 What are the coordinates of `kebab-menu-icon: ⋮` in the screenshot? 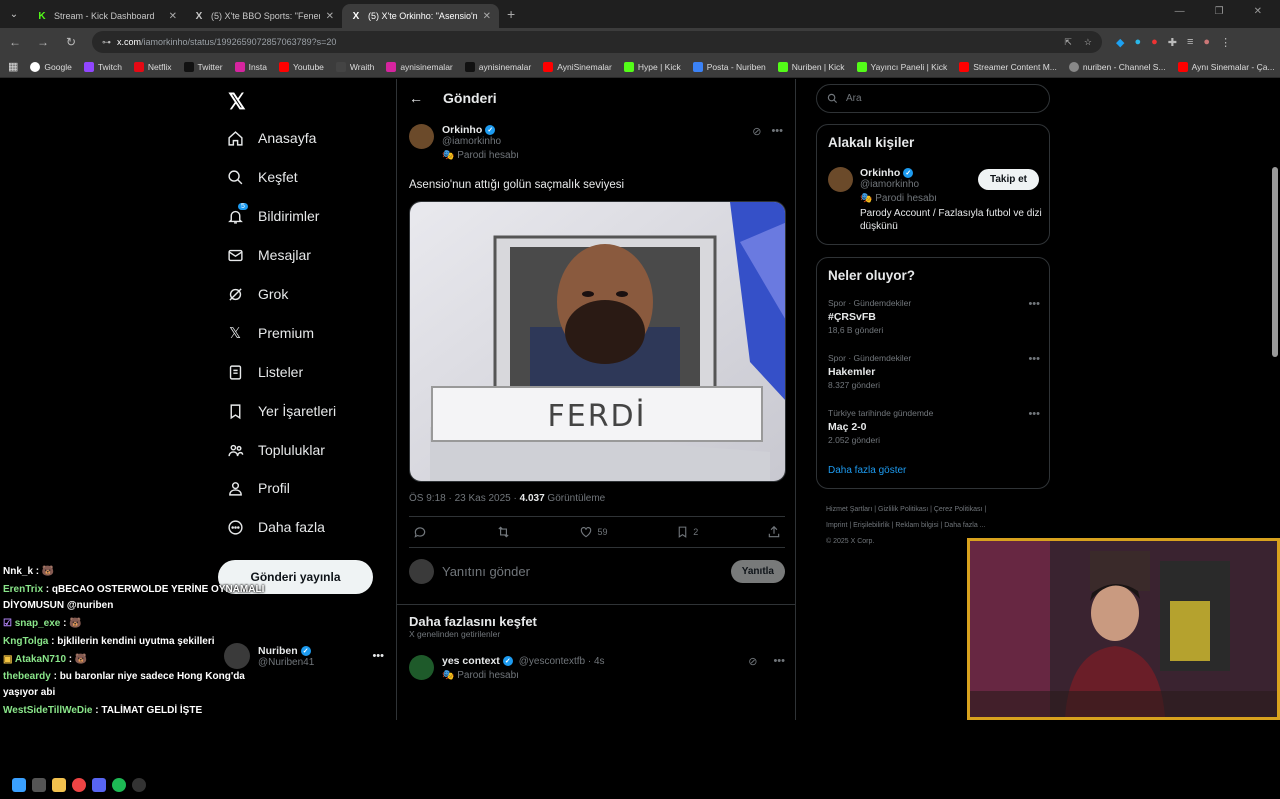 It's located at (1225, 42).